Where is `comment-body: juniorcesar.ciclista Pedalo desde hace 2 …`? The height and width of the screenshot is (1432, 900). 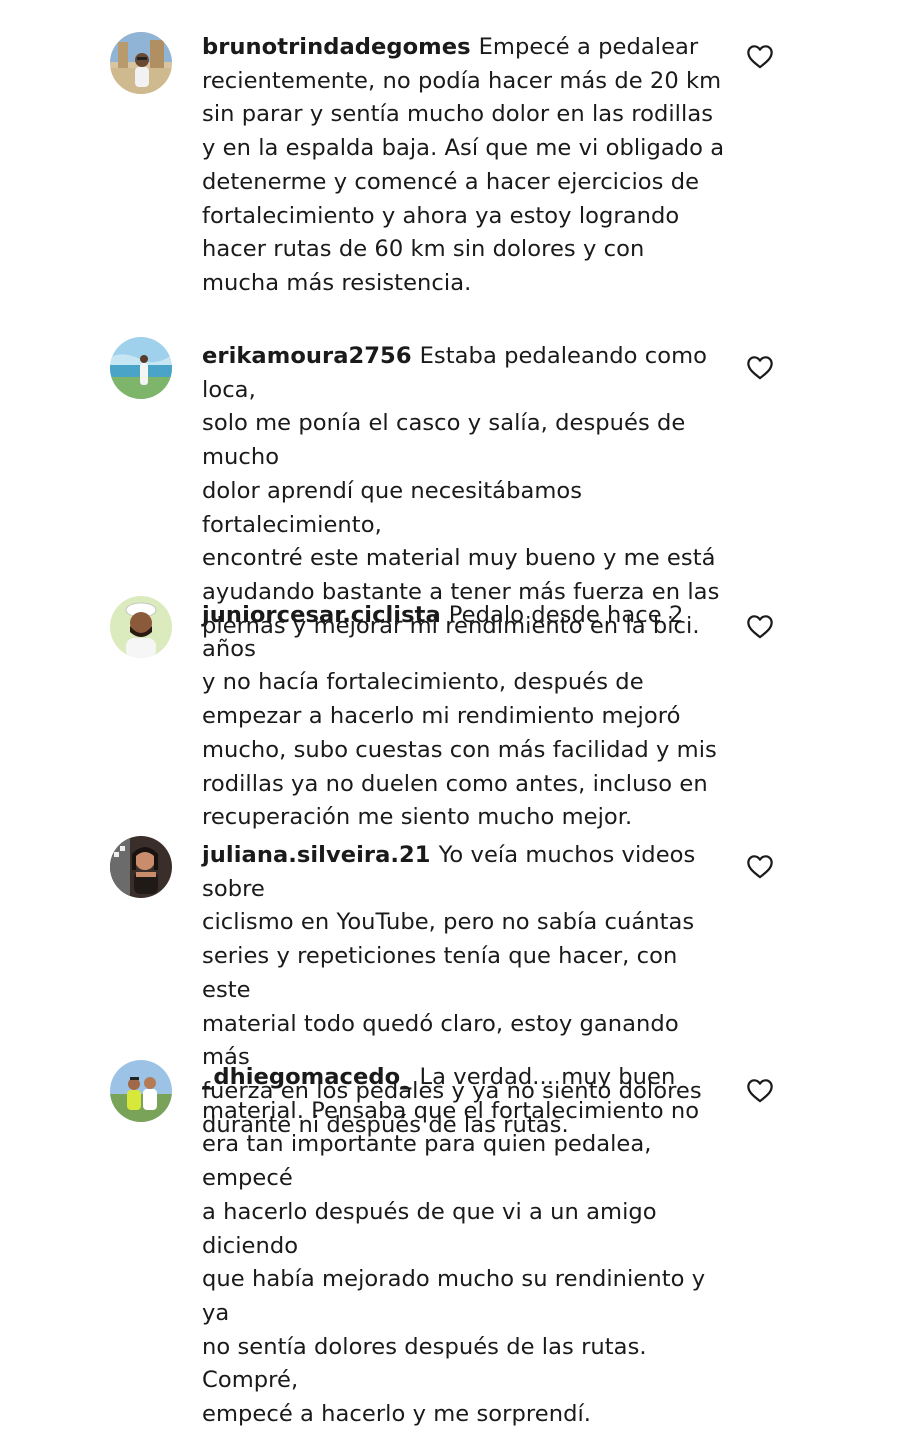 comment-body: juniorcesar.ciclista Pedalo desde hace 2 … is located at coordinates (467, 717).